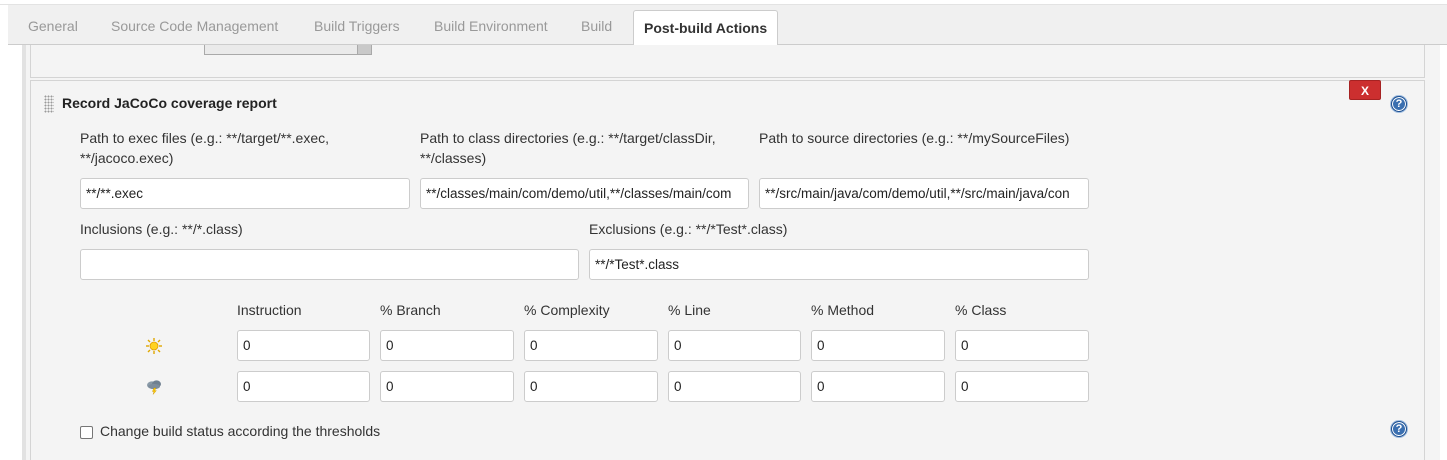 Image resolution: width=1447 pixels, height=460 pixels. Describe the element at coordinates (924, 193) in the screenshot. I see `source-dirs-input` at that location.